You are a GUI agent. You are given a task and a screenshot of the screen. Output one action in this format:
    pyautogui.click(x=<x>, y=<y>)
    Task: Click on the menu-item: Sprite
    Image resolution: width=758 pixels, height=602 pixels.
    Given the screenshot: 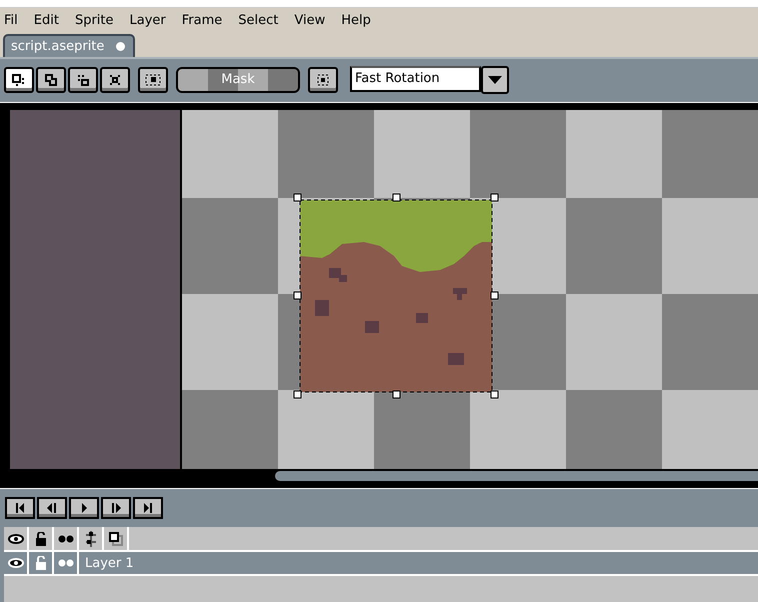 What is the action you would take?
    pyautogui.click(x=94, y=20)
    